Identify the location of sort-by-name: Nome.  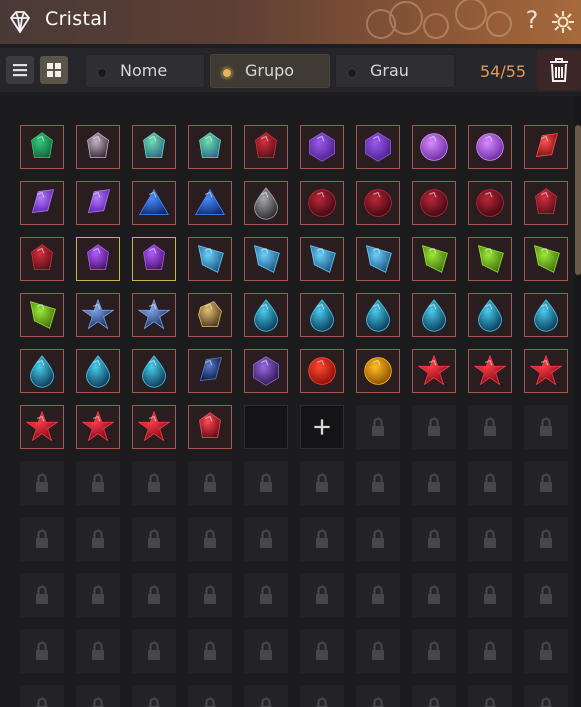
(145, 71).